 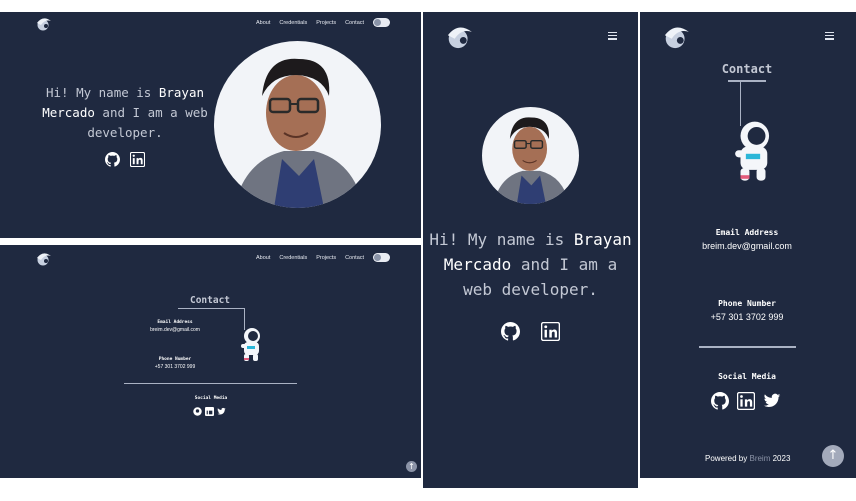 I want to click on footer-credit: Powered by Breim 2023, so click(x=747, y=458).